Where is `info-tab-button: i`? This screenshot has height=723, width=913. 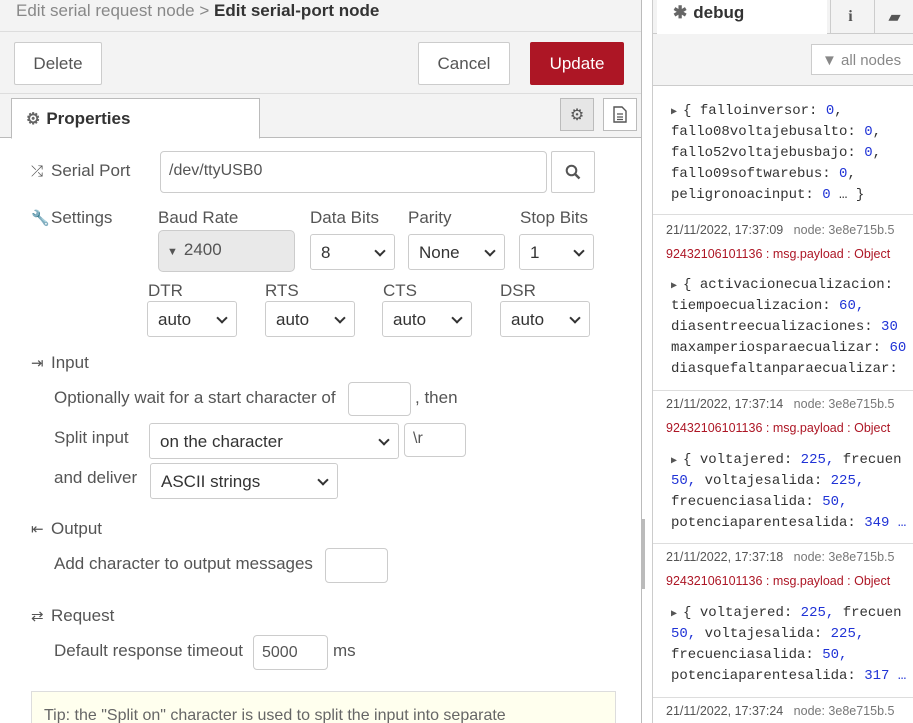
info-tab-button: i is located at coordinates (850, 16).